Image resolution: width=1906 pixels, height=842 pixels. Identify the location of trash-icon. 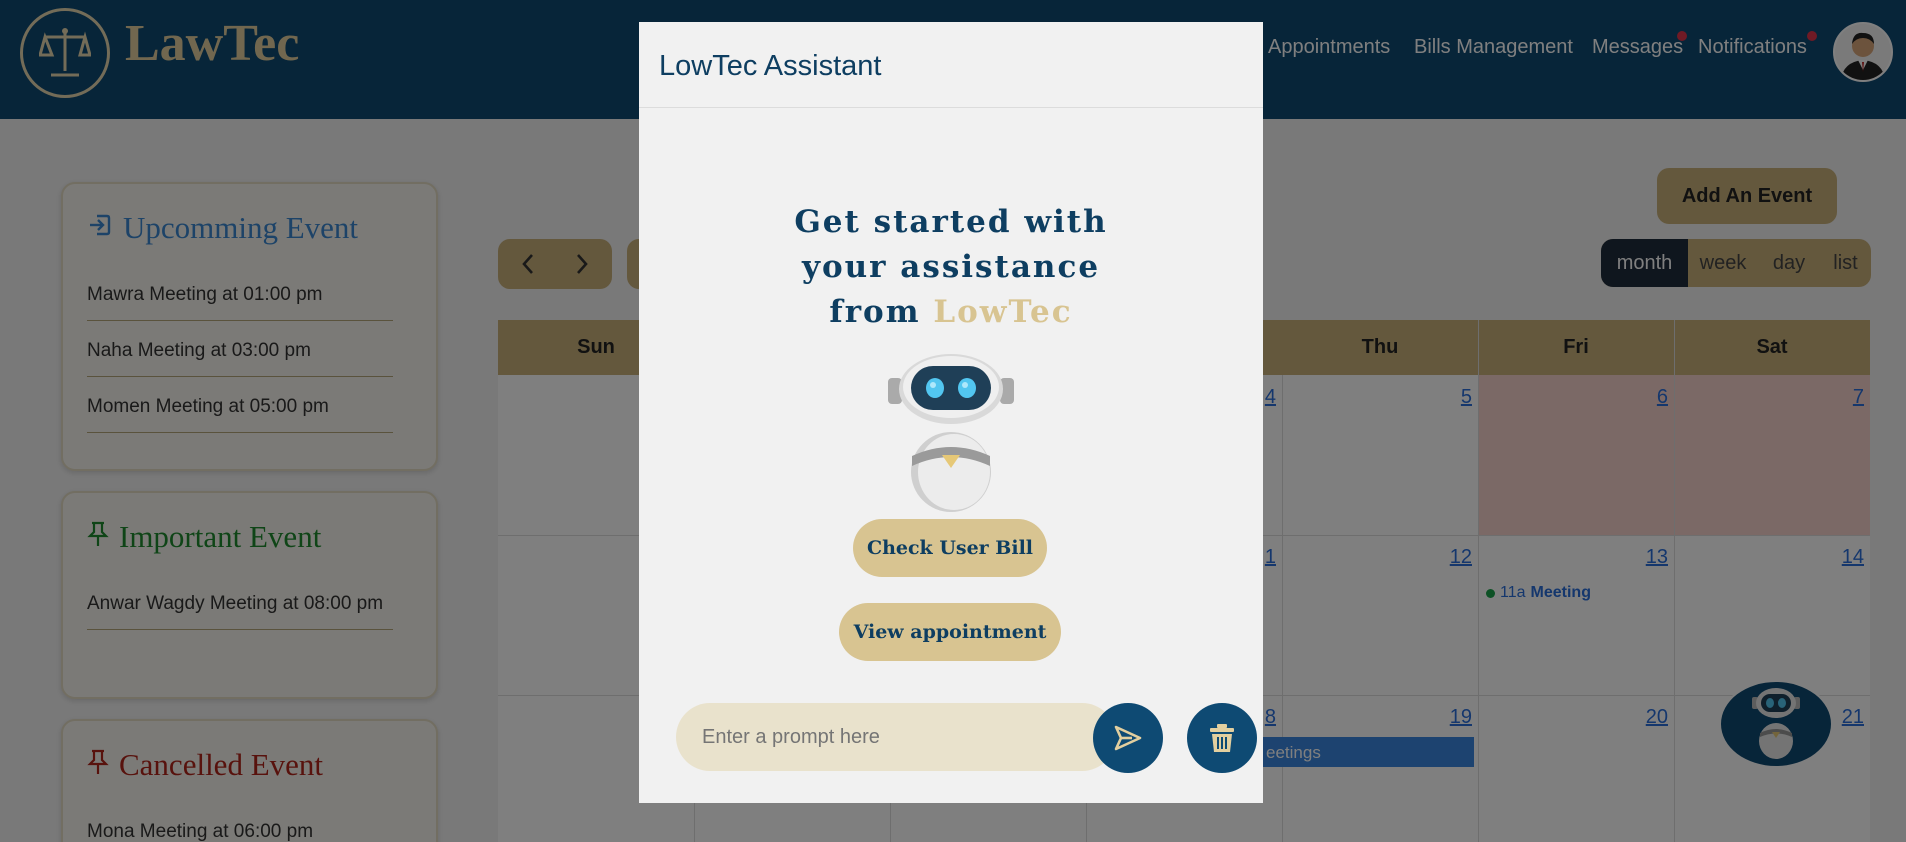
(1222, 738).